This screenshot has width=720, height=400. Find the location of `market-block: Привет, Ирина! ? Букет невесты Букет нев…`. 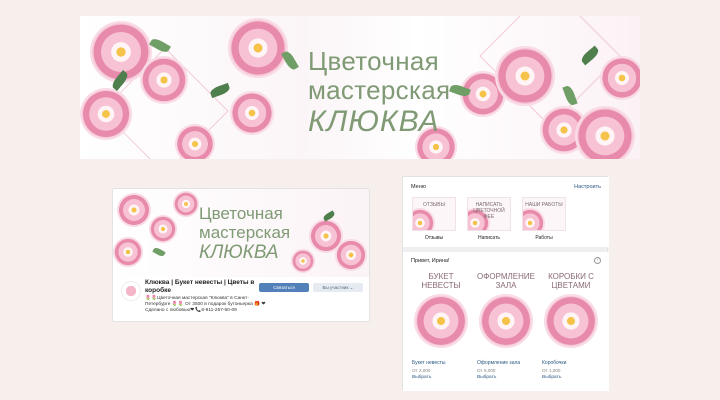

market-block: Привет, Ирина! ? Букет невесты Букет нев… is located at coordinates (506, 321).